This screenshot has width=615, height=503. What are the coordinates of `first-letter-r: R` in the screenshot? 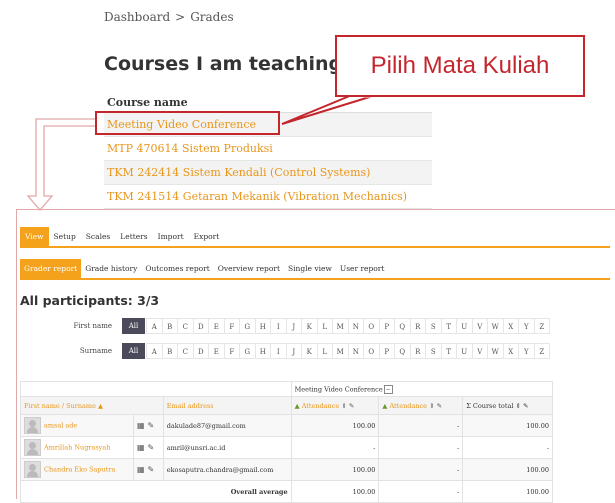 It's located at (417, 326).